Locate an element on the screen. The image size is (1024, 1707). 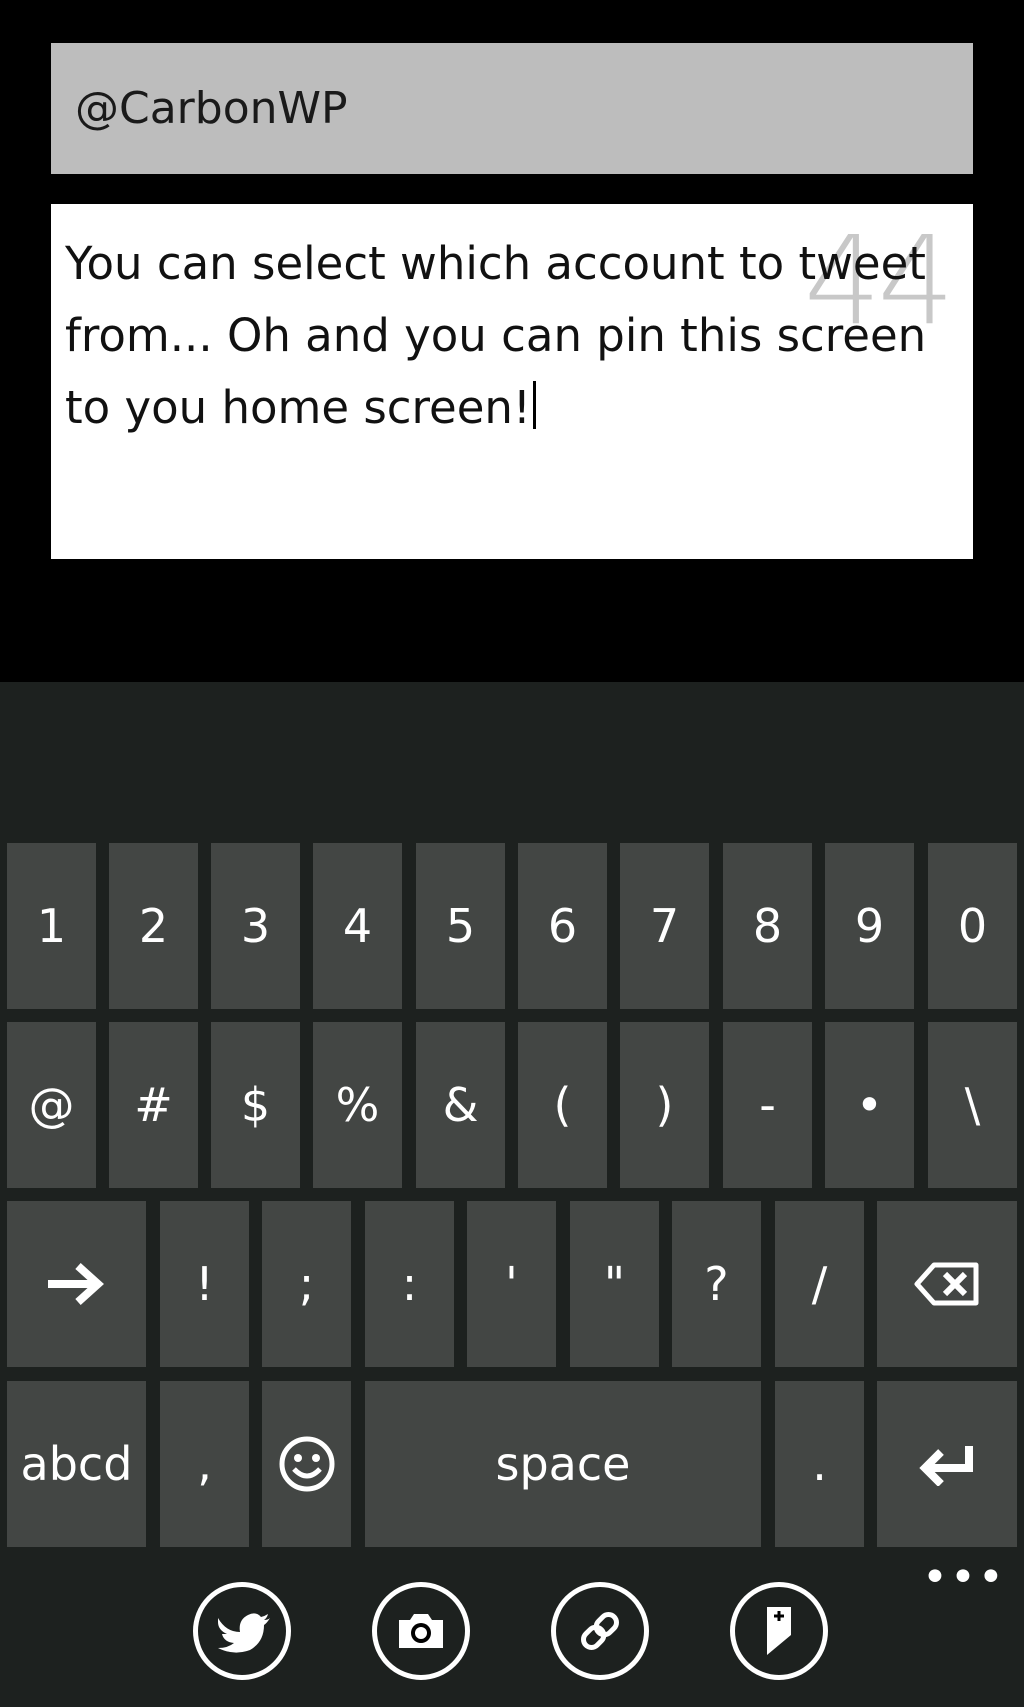
key-label: • is located at coordinates (869, 1105).